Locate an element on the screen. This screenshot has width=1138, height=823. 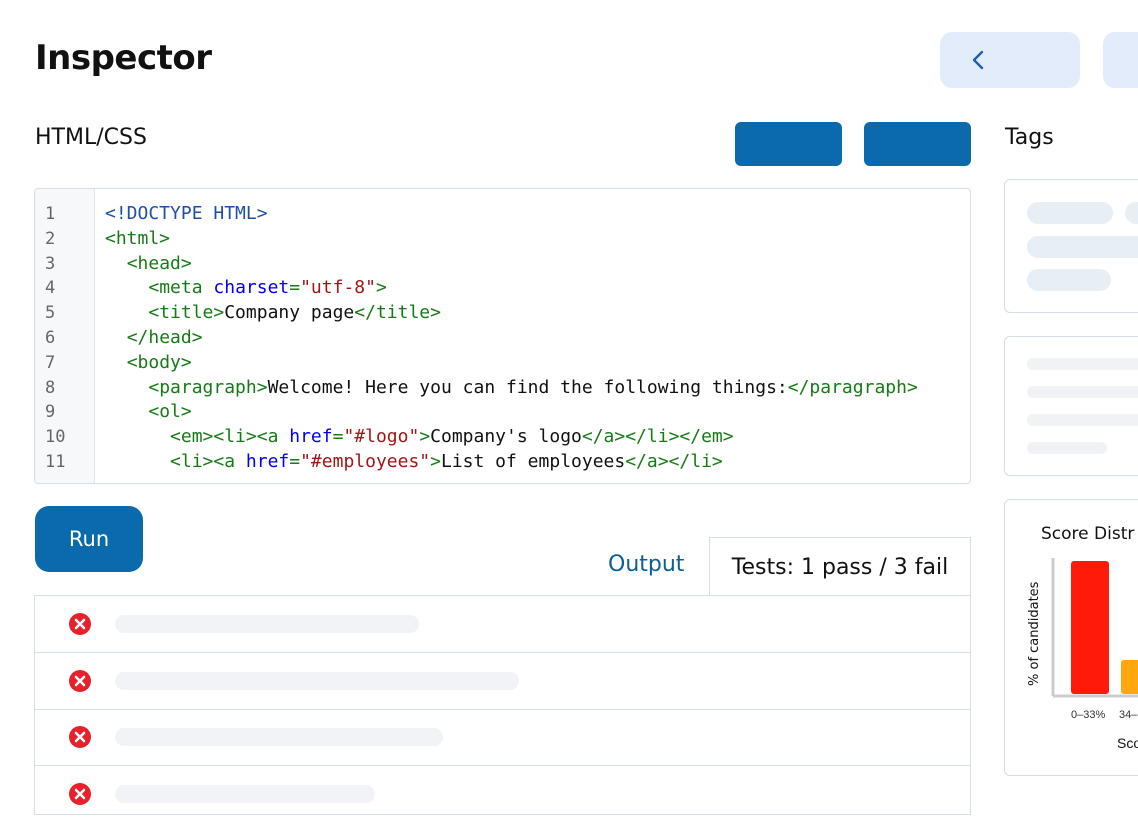
code-token: </a></li></em> is located at coordinates (657, 437).